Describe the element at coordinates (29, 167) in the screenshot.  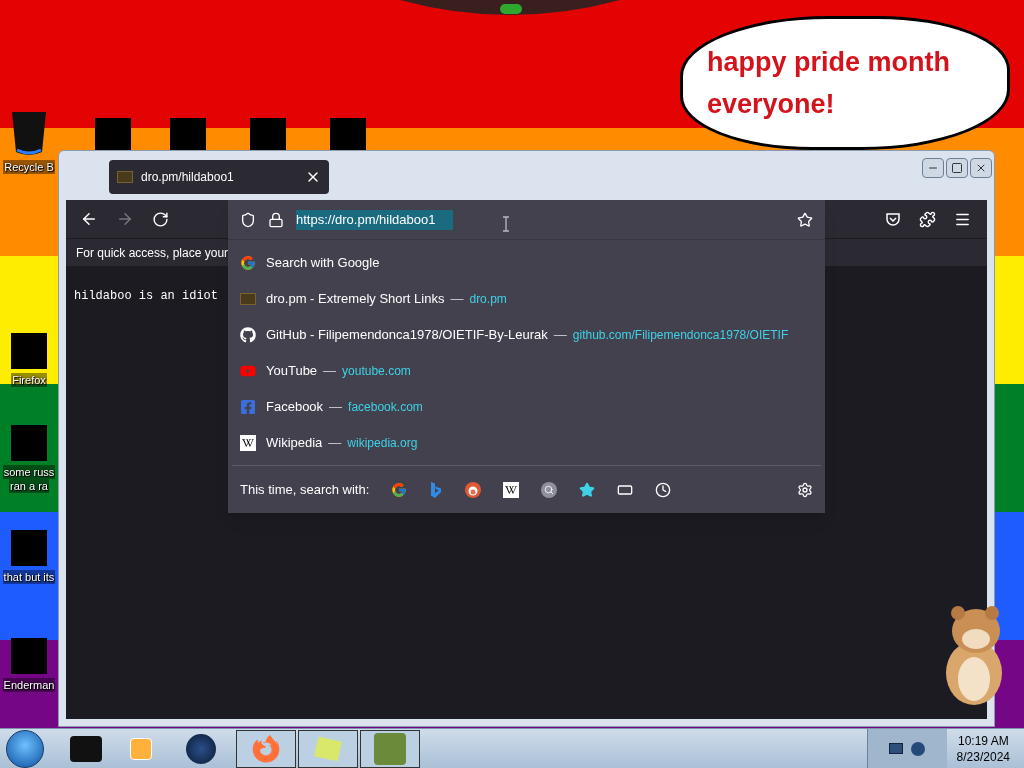
I see `desktop-icon-label: Recycle B` at that location.